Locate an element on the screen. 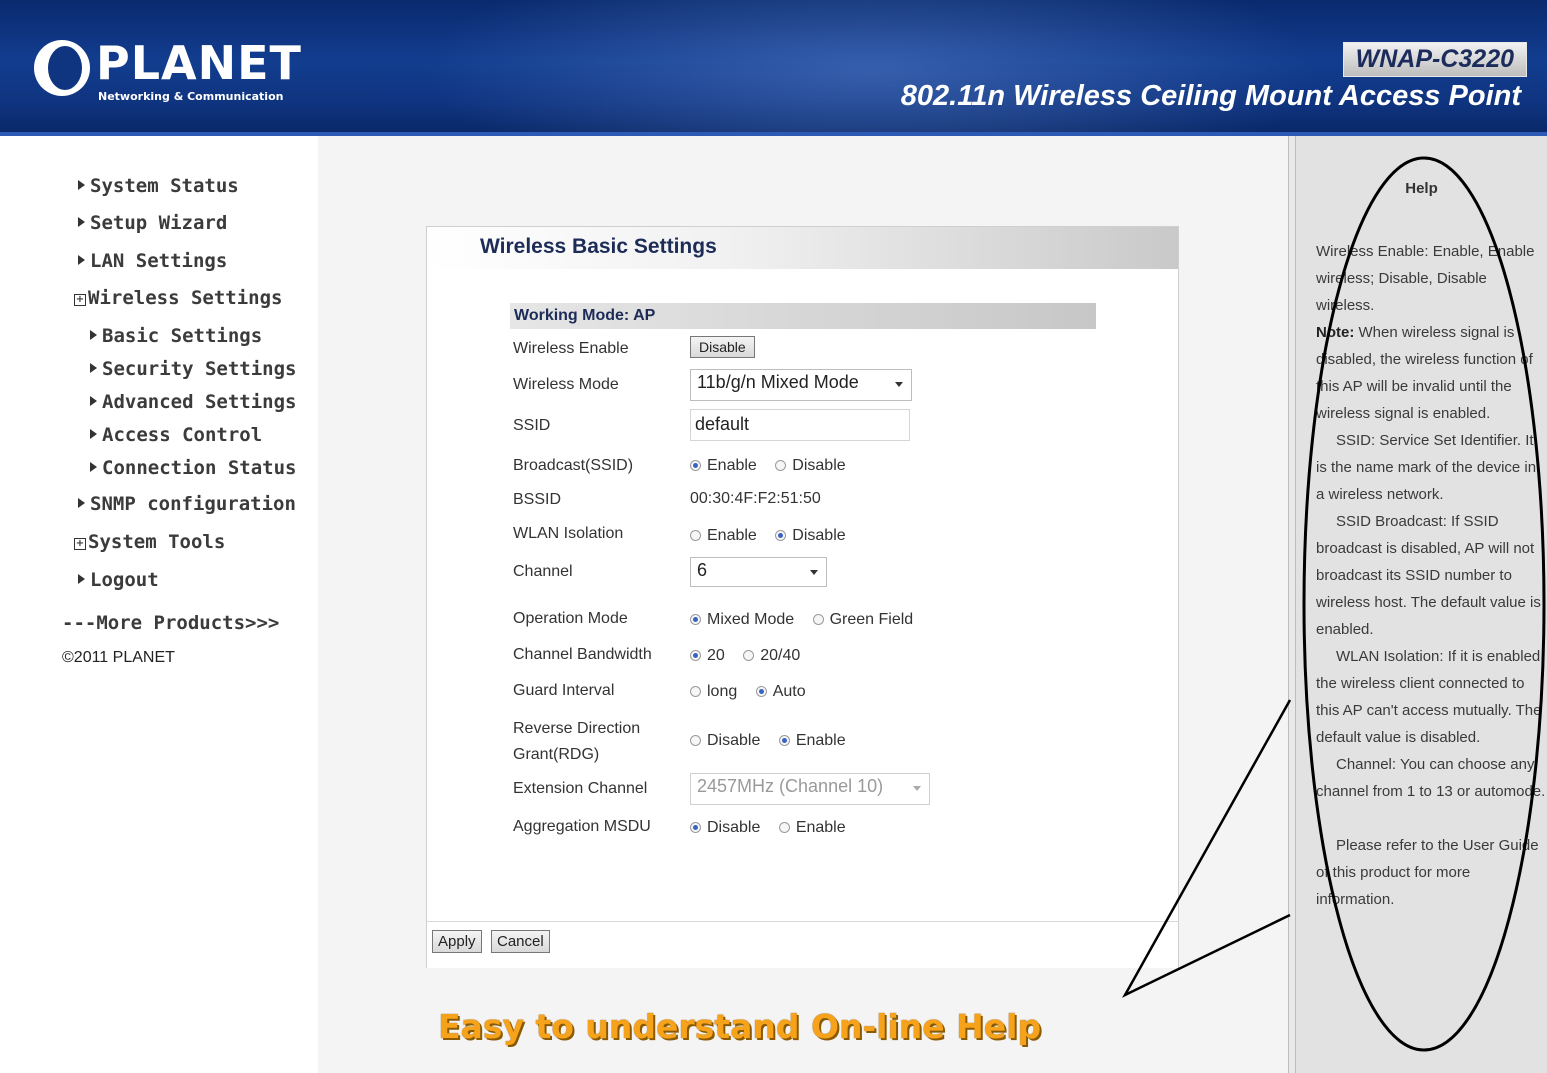 Image resolution: width=1547 pixels, height=1073 pixels. rdg-radio-group: Disable Enable is located at coordinates (775, 741).